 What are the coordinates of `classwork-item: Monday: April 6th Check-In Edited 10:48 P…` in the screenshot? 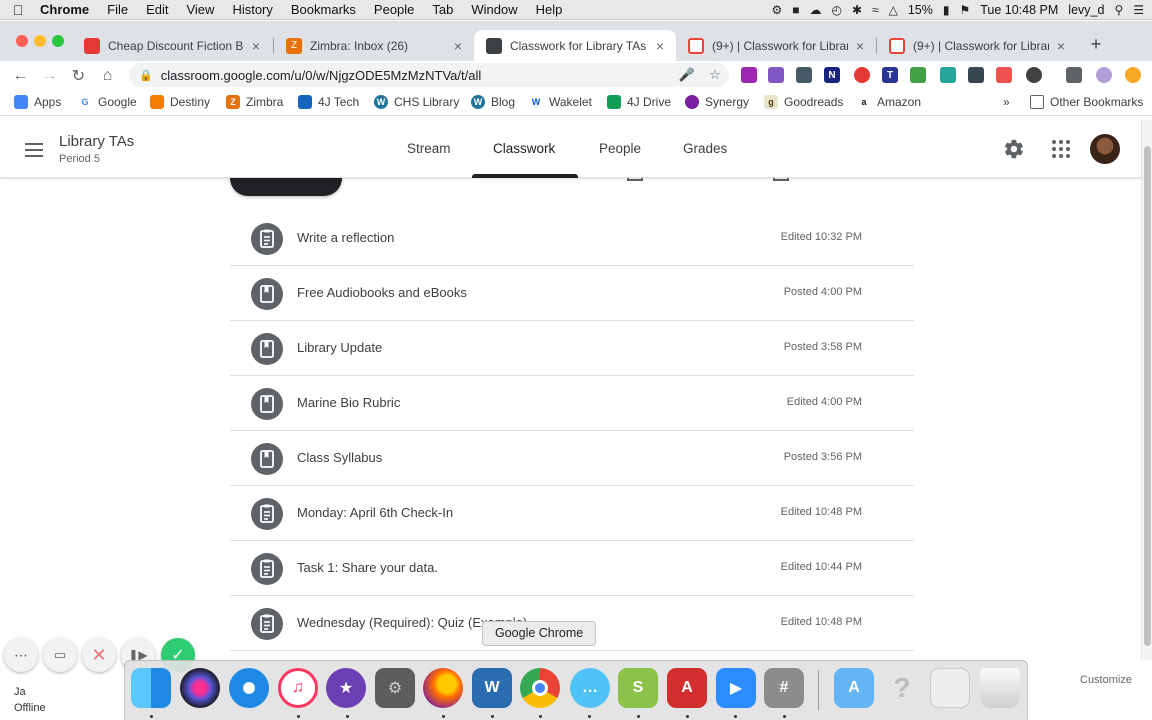 It's located at (572, 513).